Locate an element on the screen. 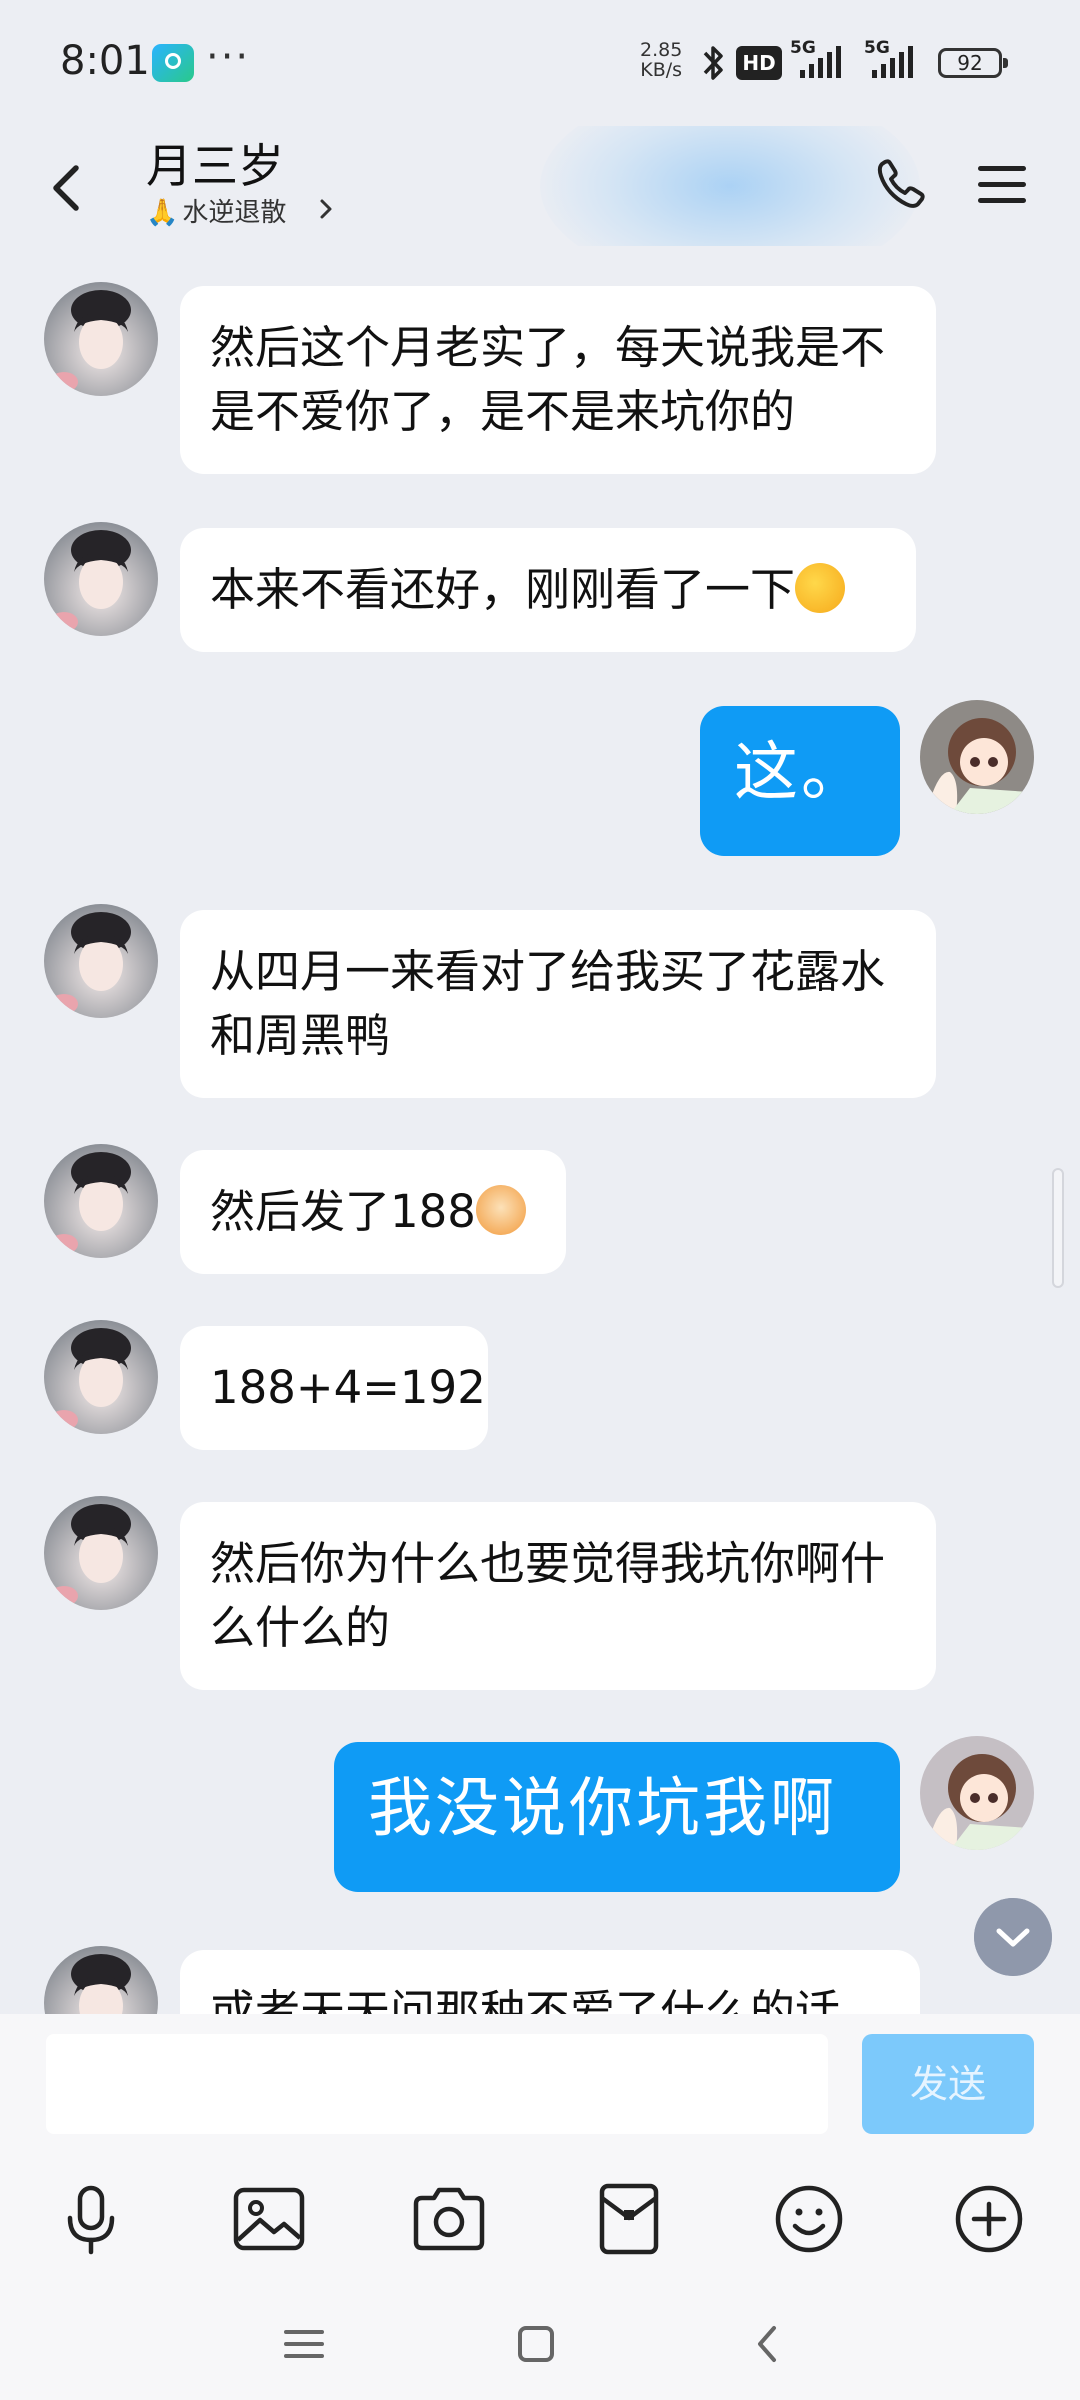  chevron-right-icon is located at coordinates (326, 209).